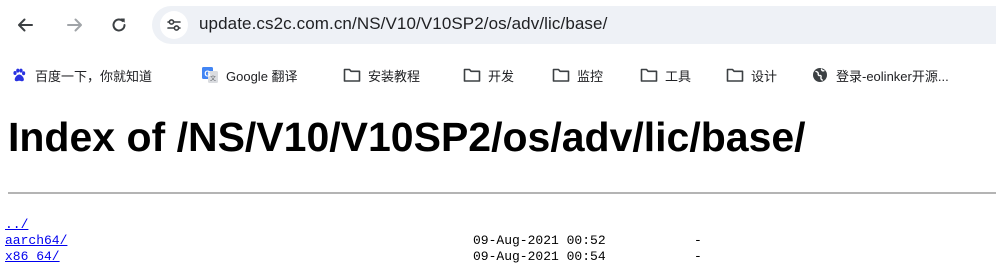 Image resolution: width=996 pixels, height=268 pixels. I want to click on bookmark-label: 监控, so click(590, 76).